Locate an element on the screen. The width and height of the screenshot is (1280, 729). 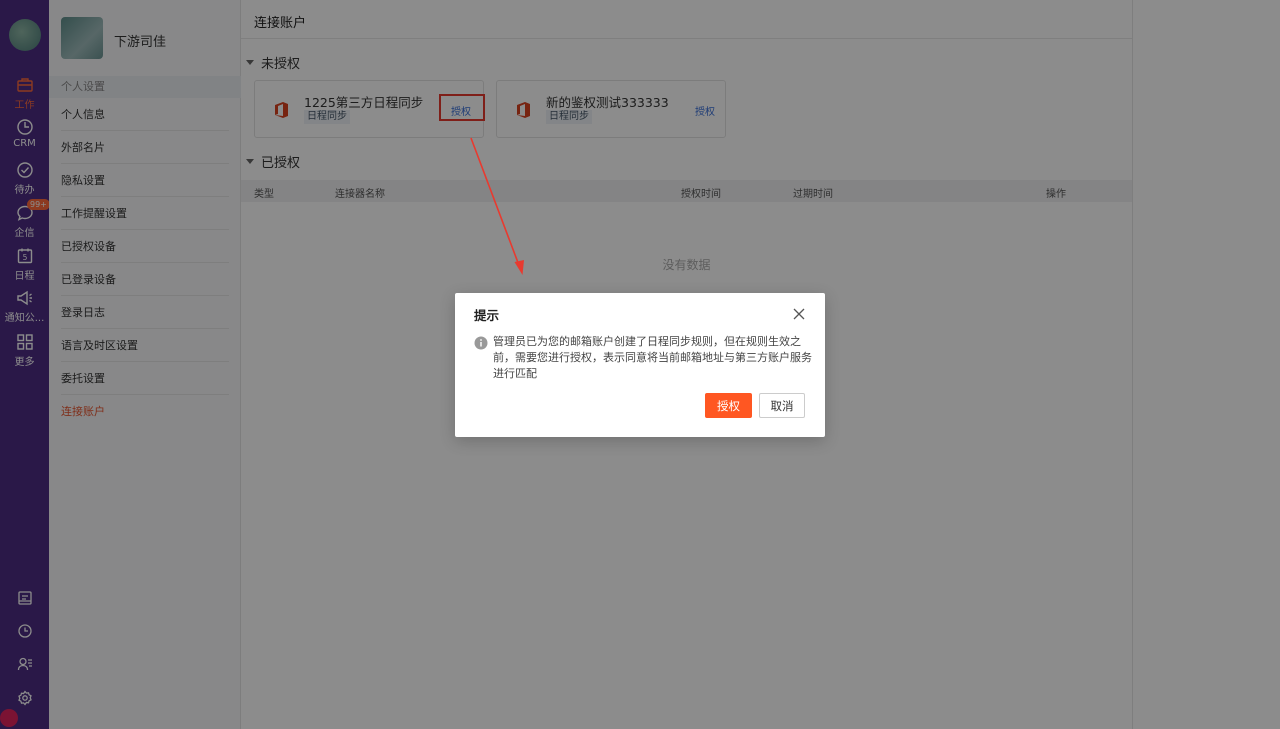
close-icon is located at coordinates (799, 314).